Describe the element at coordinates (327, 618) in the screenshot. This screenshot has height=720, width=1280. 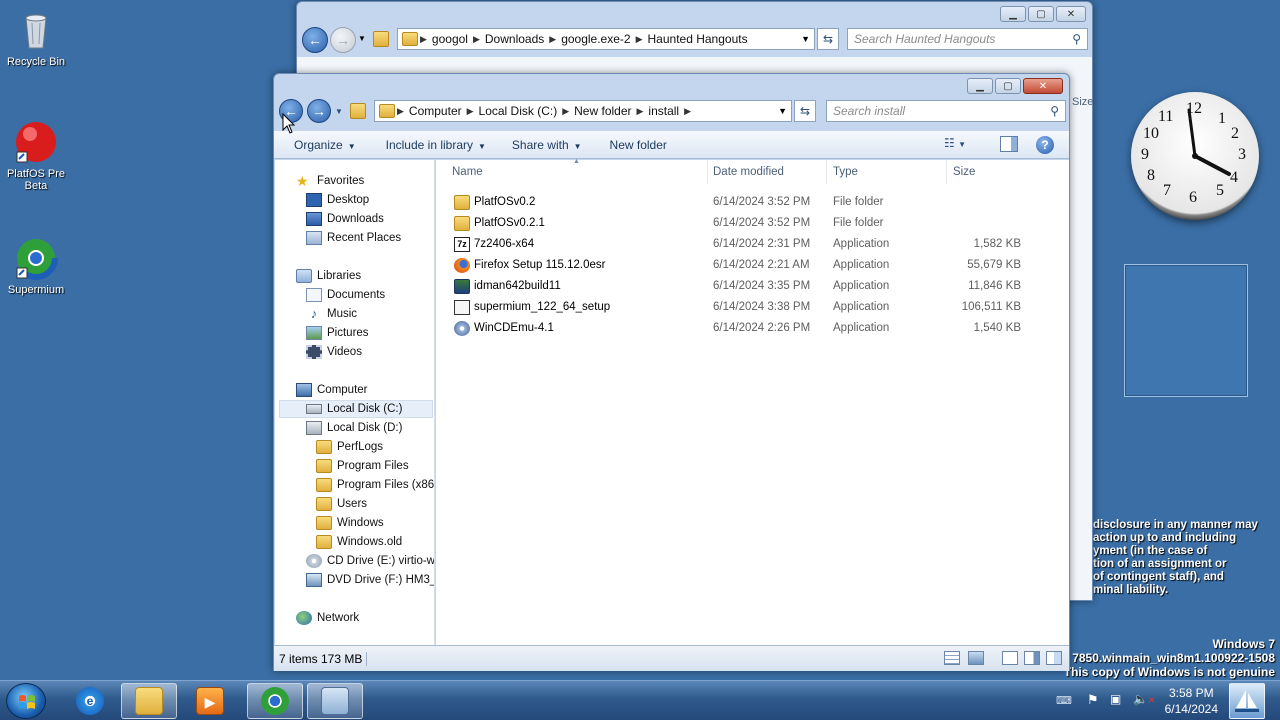
I see `nav-network: Network` at that location.